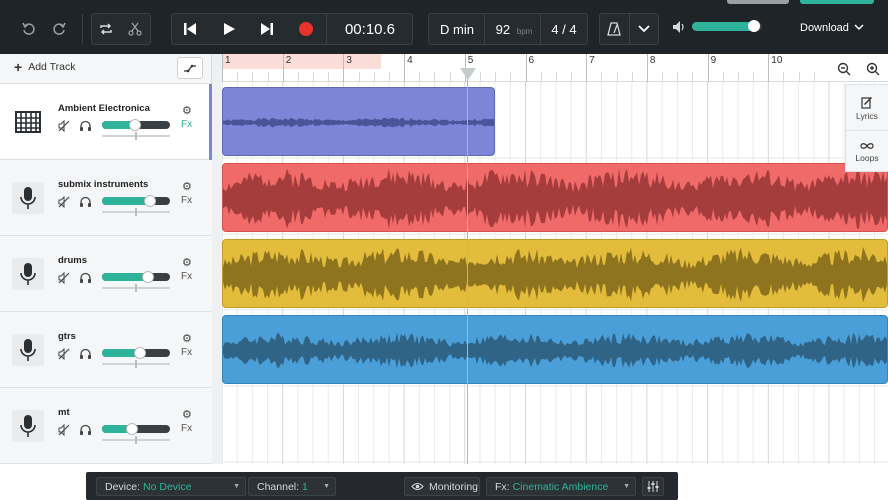 This screenshot has height=500, width=888. What do you see at coordinates (267, 29) in the screenshot?
I see `skip-forward-button` at bounding box center [267, 29].